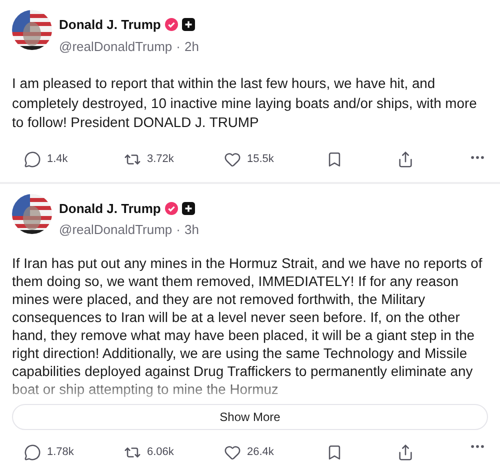 This screenshot has width=500, height=473. Describe the element at coordinates (174, 452) in the screenshot. I see `repost-button: 6.06k` at that location.